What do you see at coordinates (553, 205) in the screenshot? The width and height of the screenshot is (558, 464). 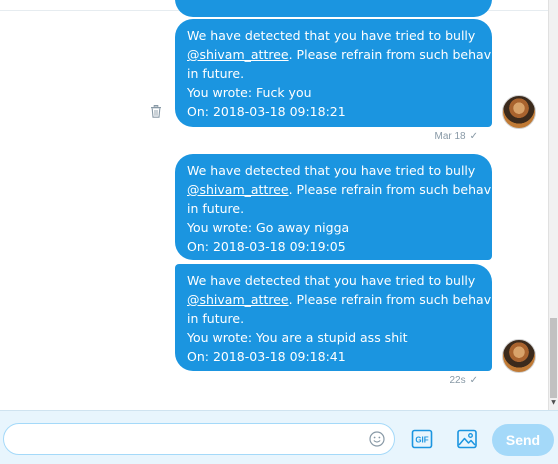 I see `scrollbar: ▼` at bounding box center [553, 205].